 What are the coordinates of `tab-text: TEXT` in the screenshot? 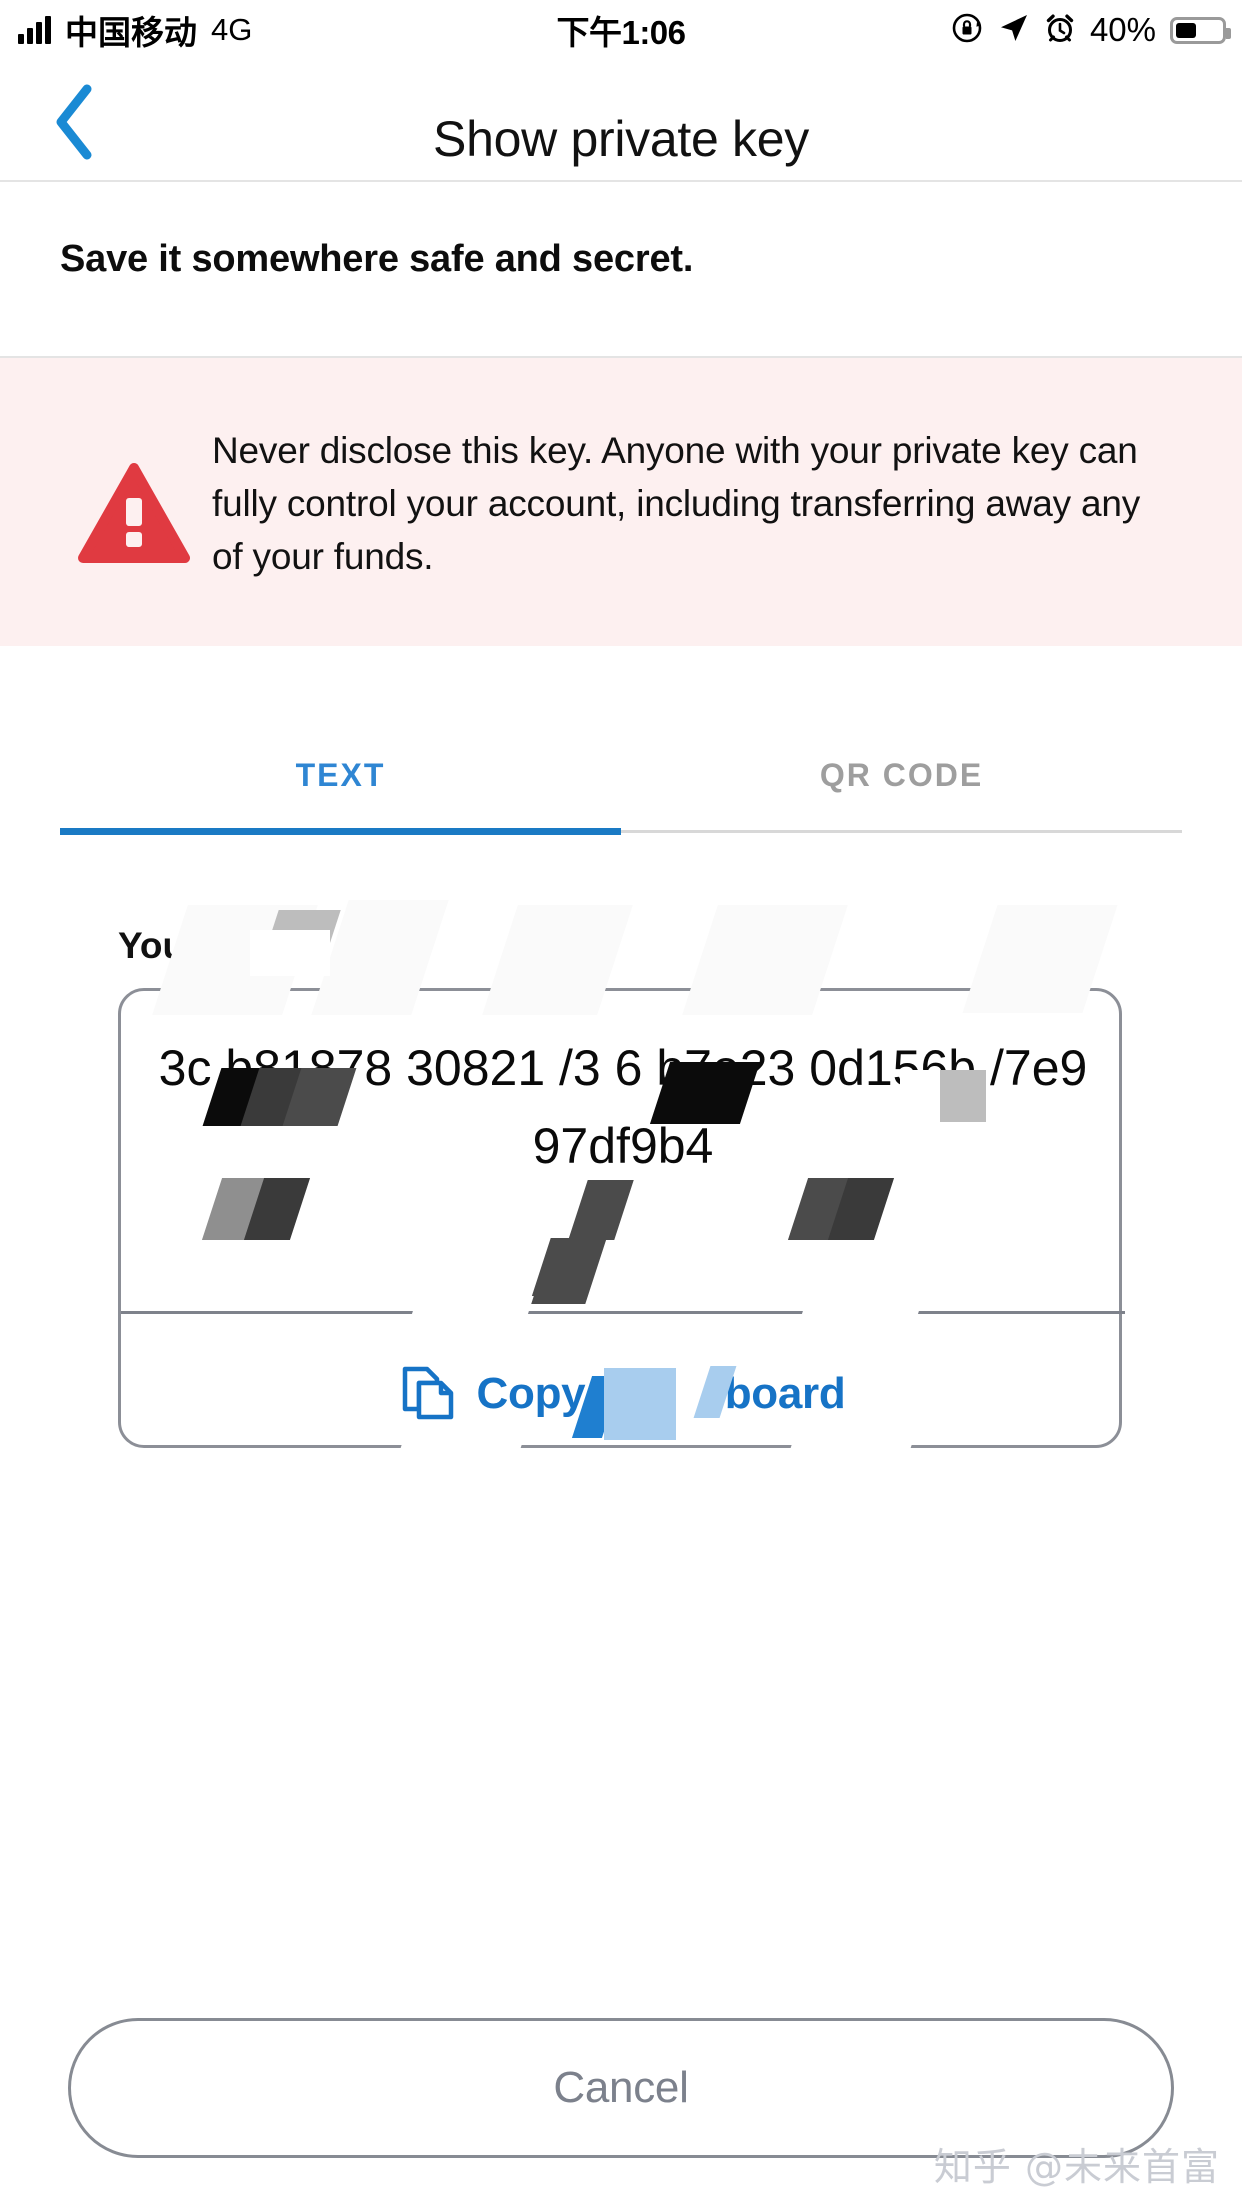 It's located at (340, 775).